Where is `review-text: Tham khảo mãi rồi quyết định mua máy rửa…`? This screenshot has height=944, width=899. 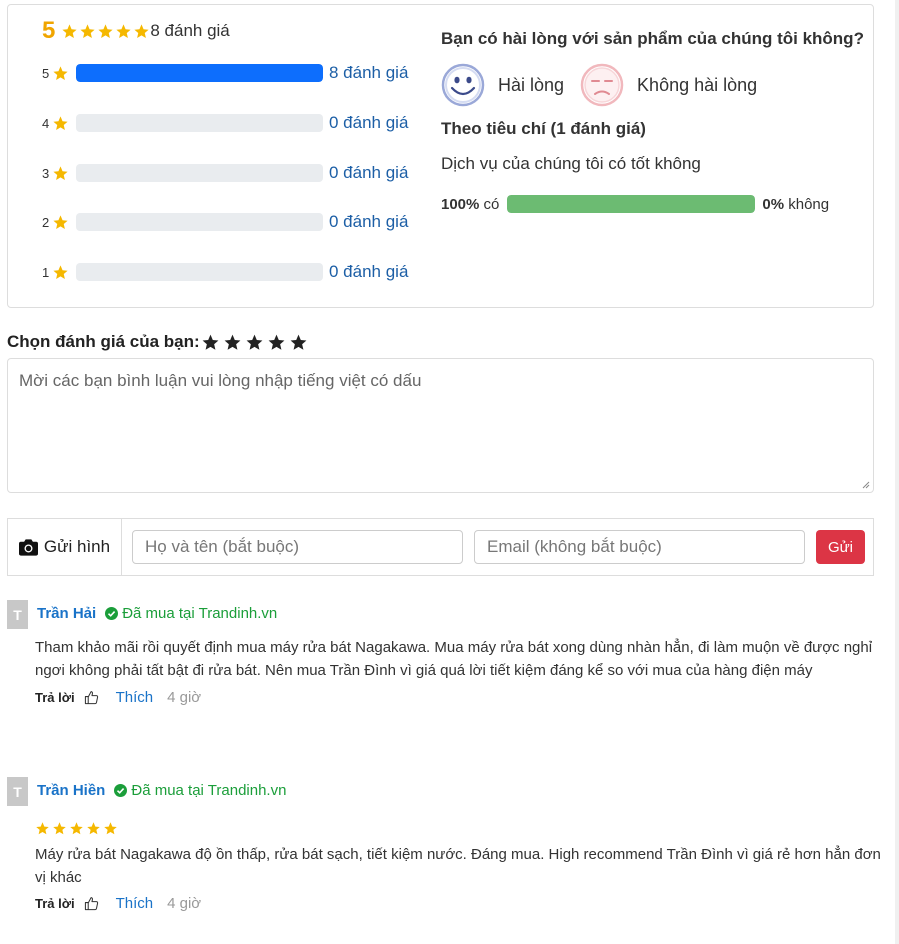 review-text: Tham khảo mãi rồi quyết định mua máy rửa… is located at coordinates (454, 659).